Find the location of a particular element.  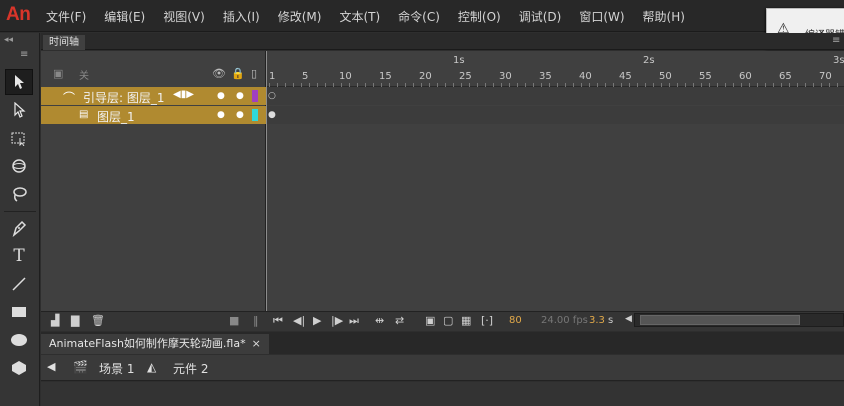

elapsed-time: 3.3 is located at coordinates (597, 320).